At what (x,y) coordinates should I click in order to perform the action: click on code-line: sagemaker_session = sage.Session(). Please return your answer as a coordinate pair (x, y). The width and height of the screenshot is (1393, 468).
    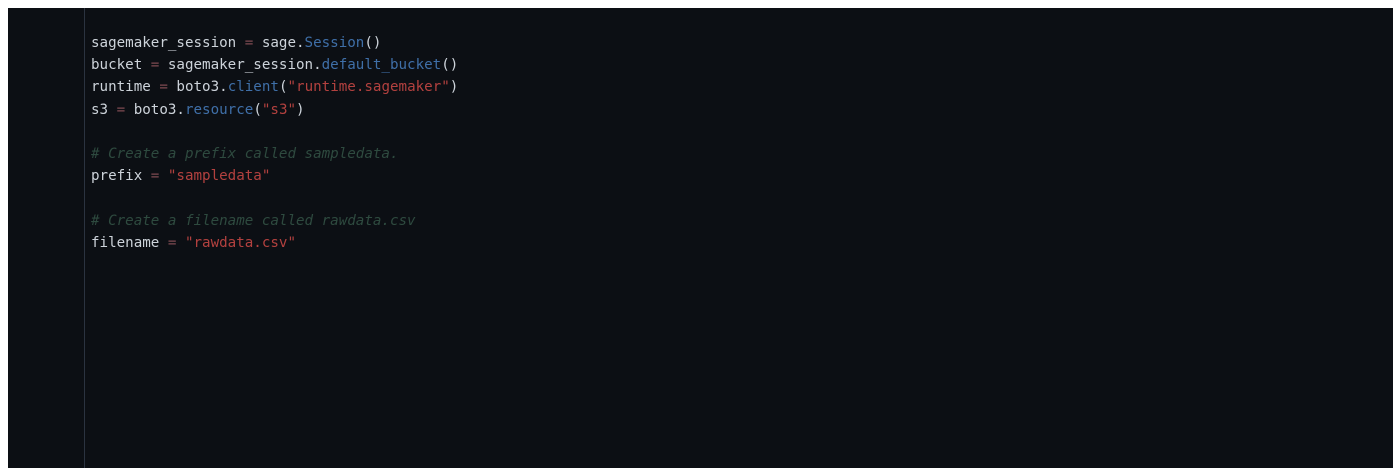
    Looking at the image, I should click on (274, 43).